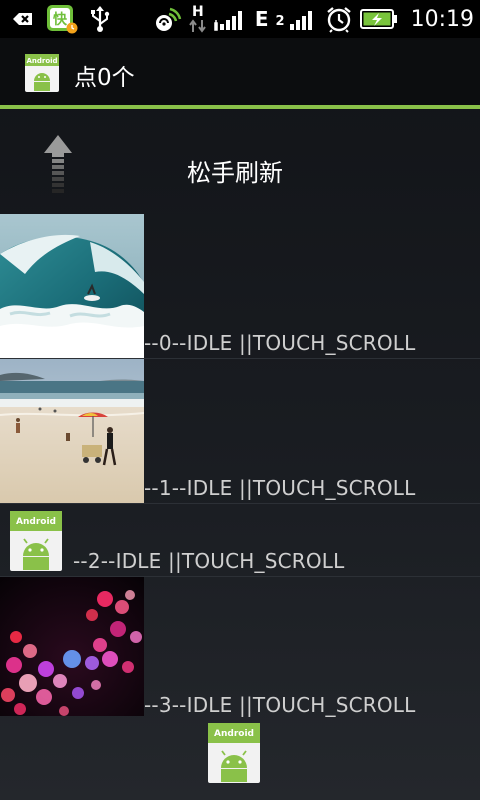  I want to click on svg-text: Android, so click(41, 61).